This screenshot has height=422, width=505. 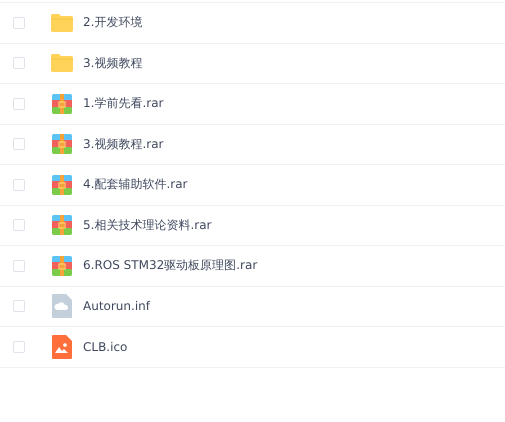 I want to click on file-name: 1.学前先看.rar, so click(x=123, y=103).